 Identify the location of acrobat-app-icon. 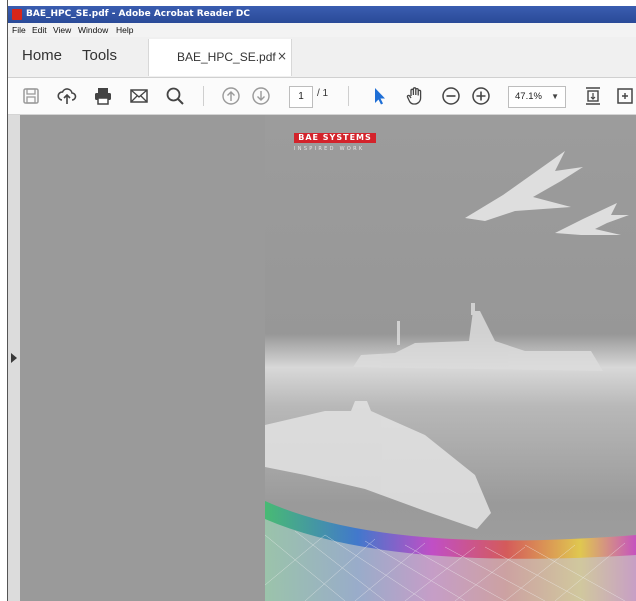
(17, 14).